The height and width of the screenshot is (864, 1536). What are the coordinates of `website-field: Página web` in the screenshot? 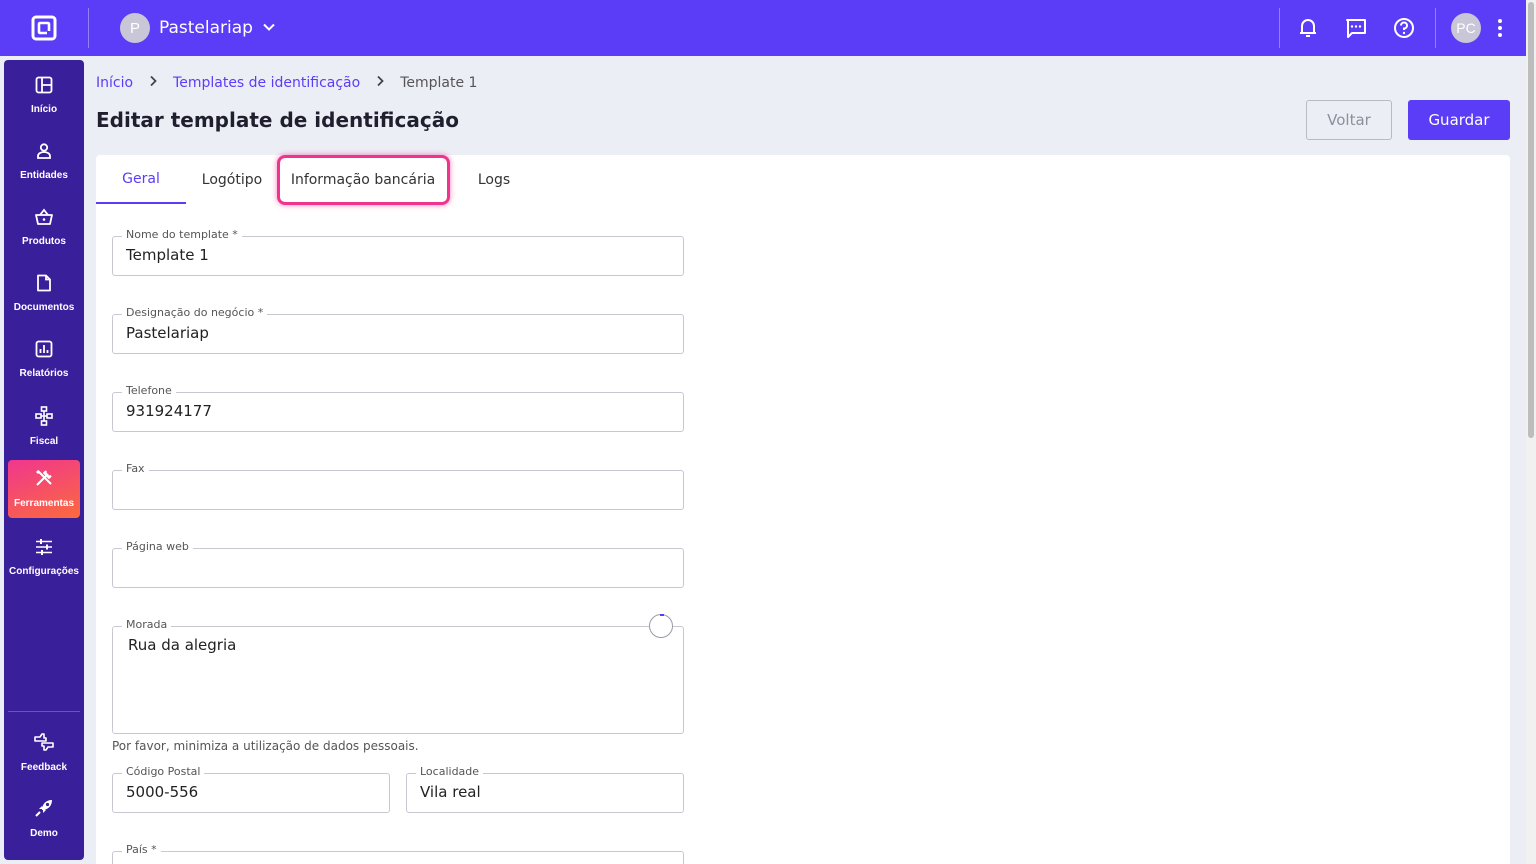 It's located at (398, 564).